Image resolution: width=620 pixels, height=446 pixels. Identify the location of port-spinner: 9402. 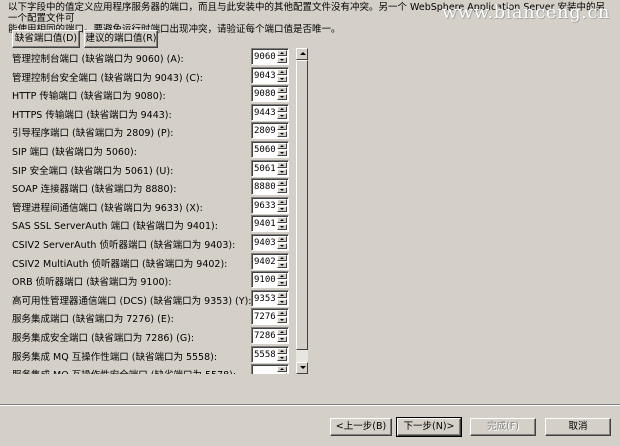
(270, 261).